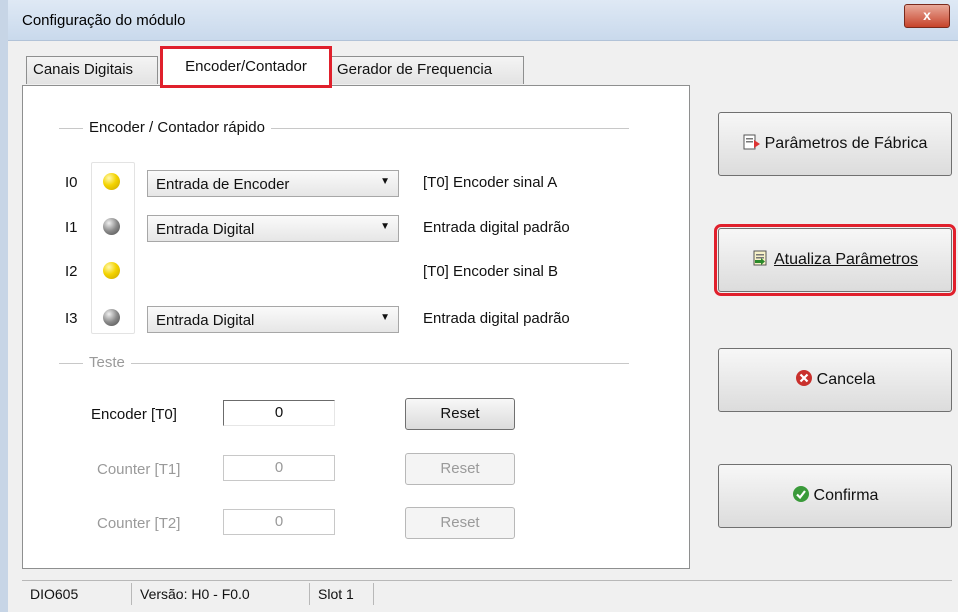 The height and width of the screenshot is (612, 958). I want to click on window-title: Configuração do módulo, so click(104, 20).